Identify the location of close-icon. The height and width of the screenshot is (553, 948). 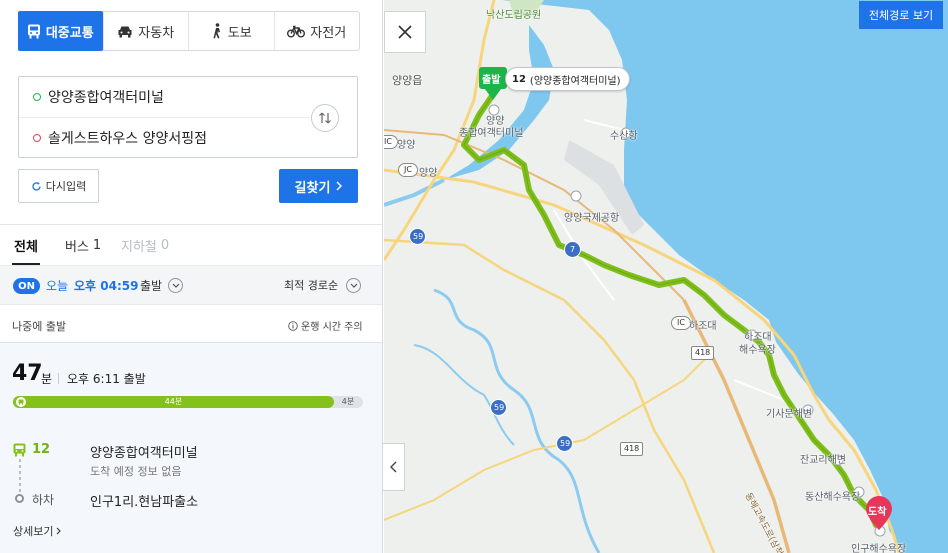
(405, 32).